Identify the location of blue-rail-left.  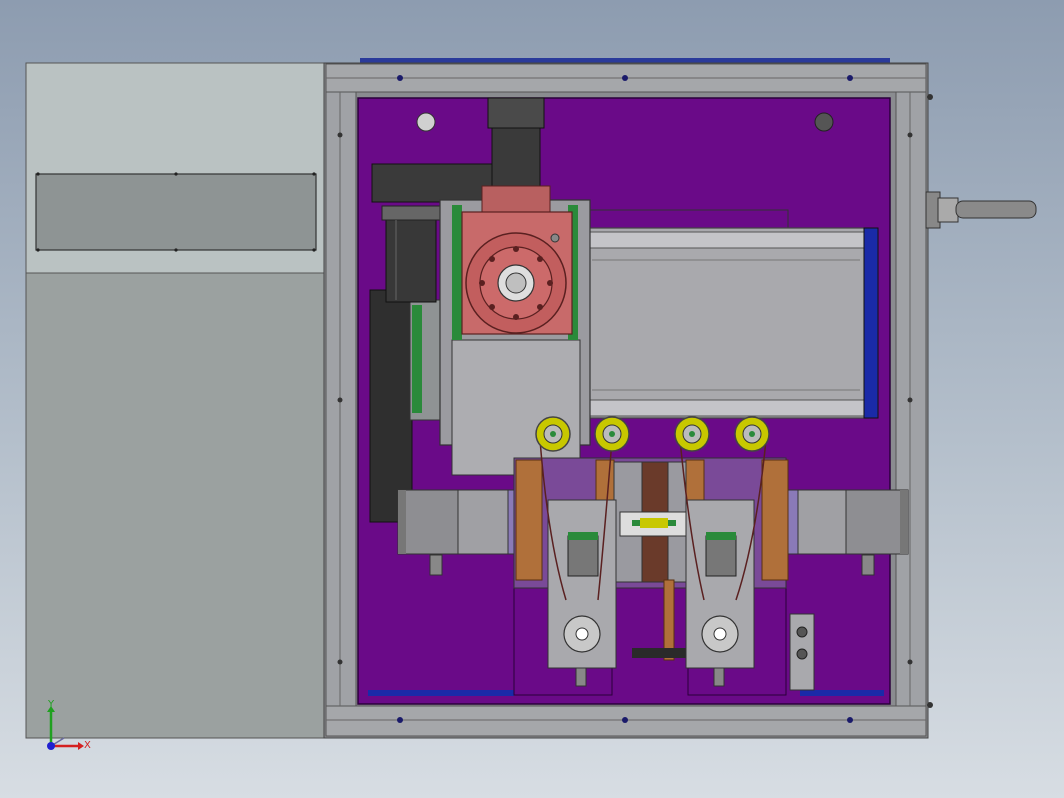
(441, 693).